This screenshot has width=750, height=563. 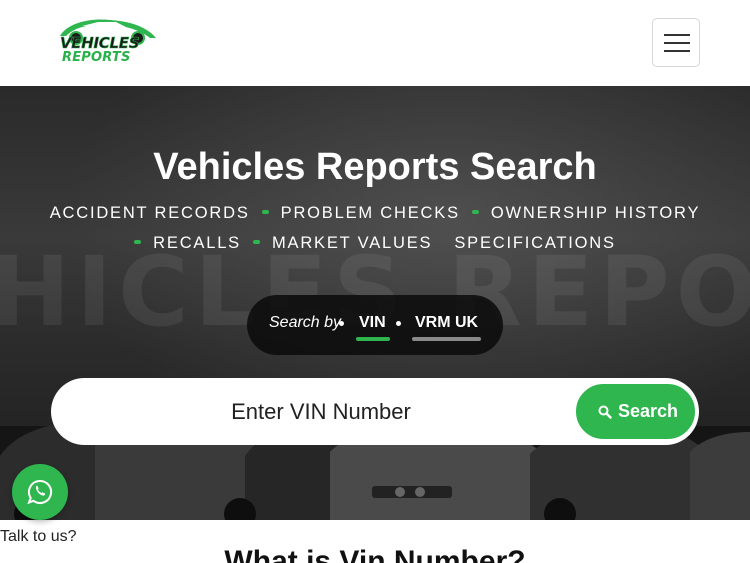 I want to click on search-icon, so click(x=605, y=412).